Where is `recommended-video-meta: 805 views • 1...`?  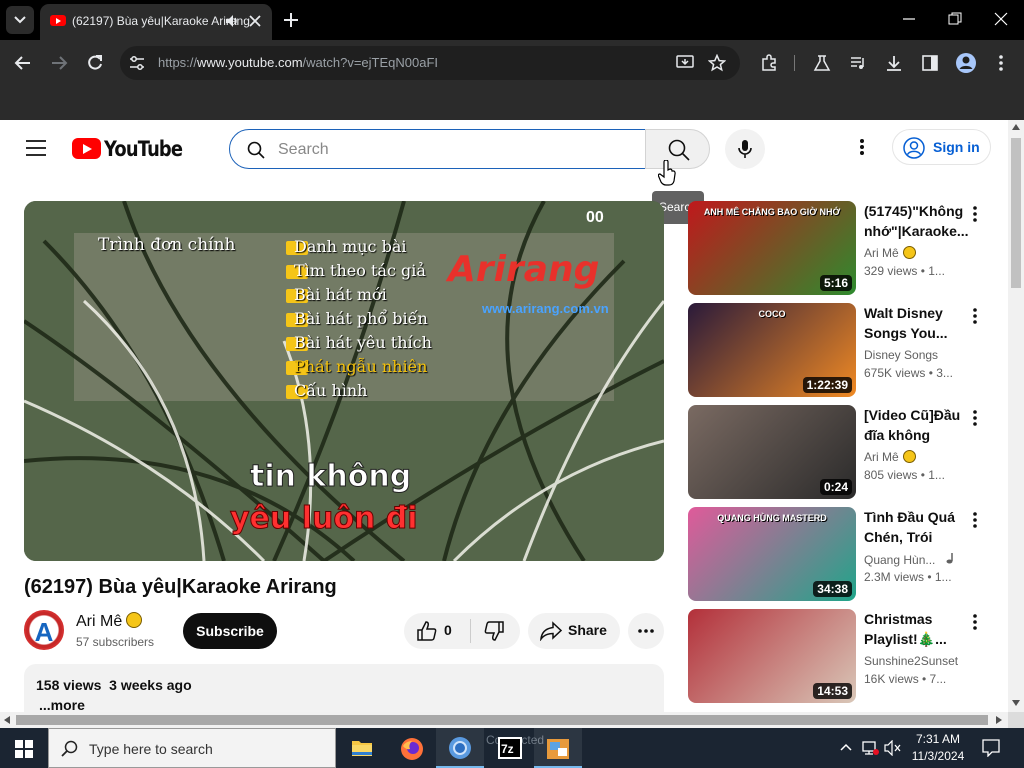
recommended-video-meta: 805 views • 1... is located at coordinates (904, 475).